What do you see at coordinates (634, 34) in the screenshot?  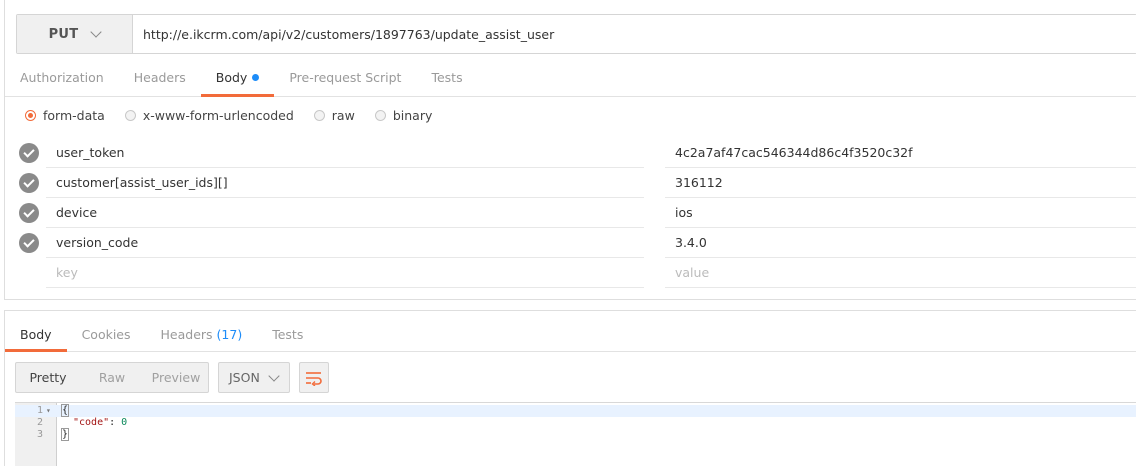 I see `url-input` at bounding box center [634, 34].